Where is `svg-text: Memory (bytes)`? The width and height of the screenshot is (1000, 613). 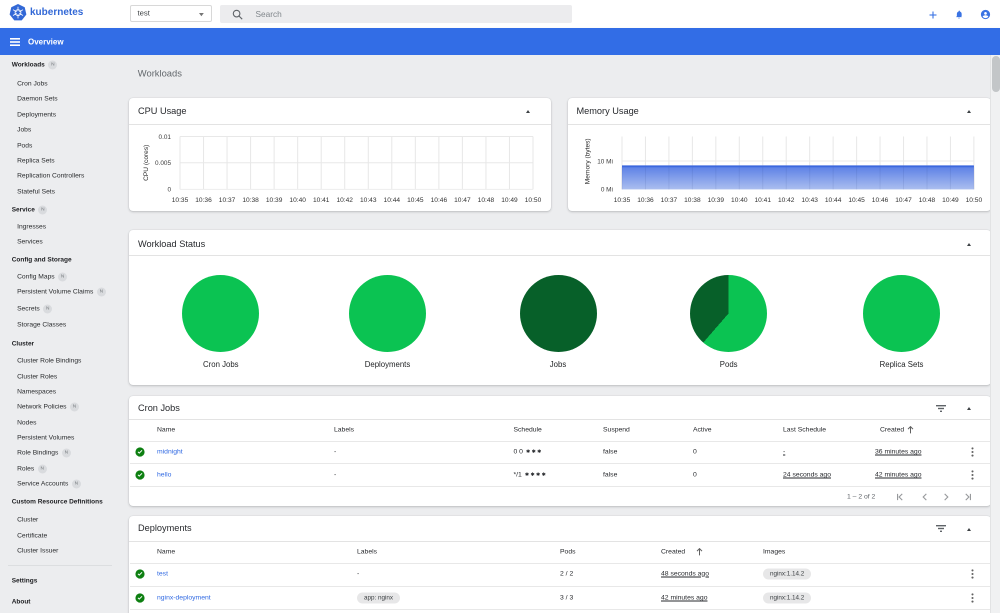 svg-text: Memory (bytes) is located at coordinates (587, 161).